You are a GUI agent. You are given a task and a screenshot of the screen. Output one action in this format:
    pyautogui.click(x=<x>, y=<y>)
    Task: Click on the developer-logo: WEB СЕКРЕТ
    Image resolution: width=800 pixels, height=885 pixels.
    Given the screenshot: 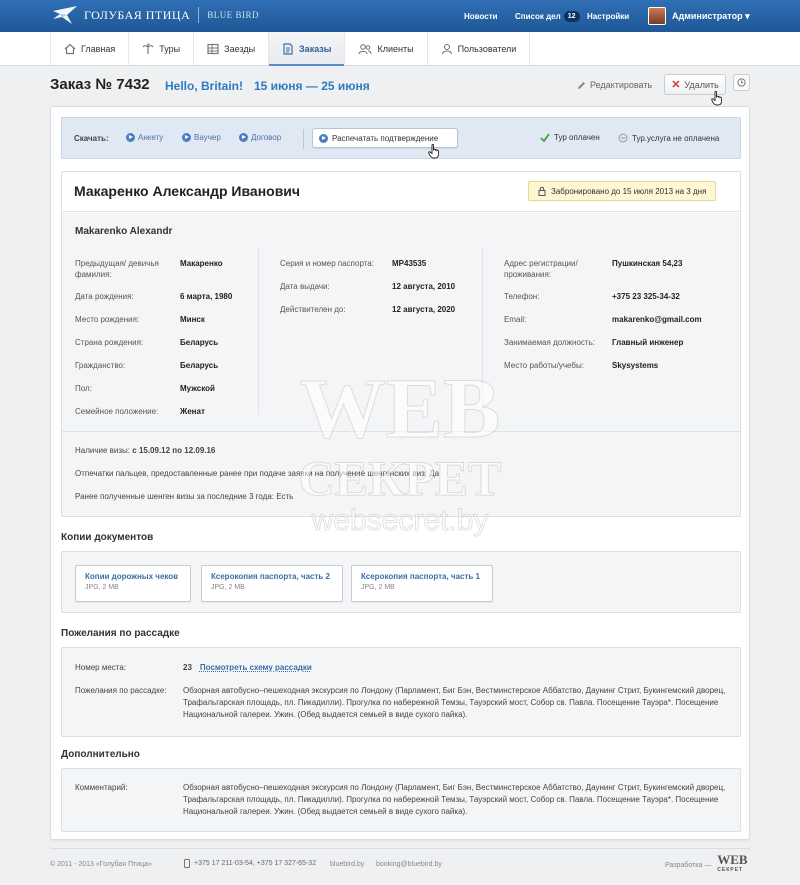 What is the action you would take?
    pyautogui.click(x=732, y=864)
    